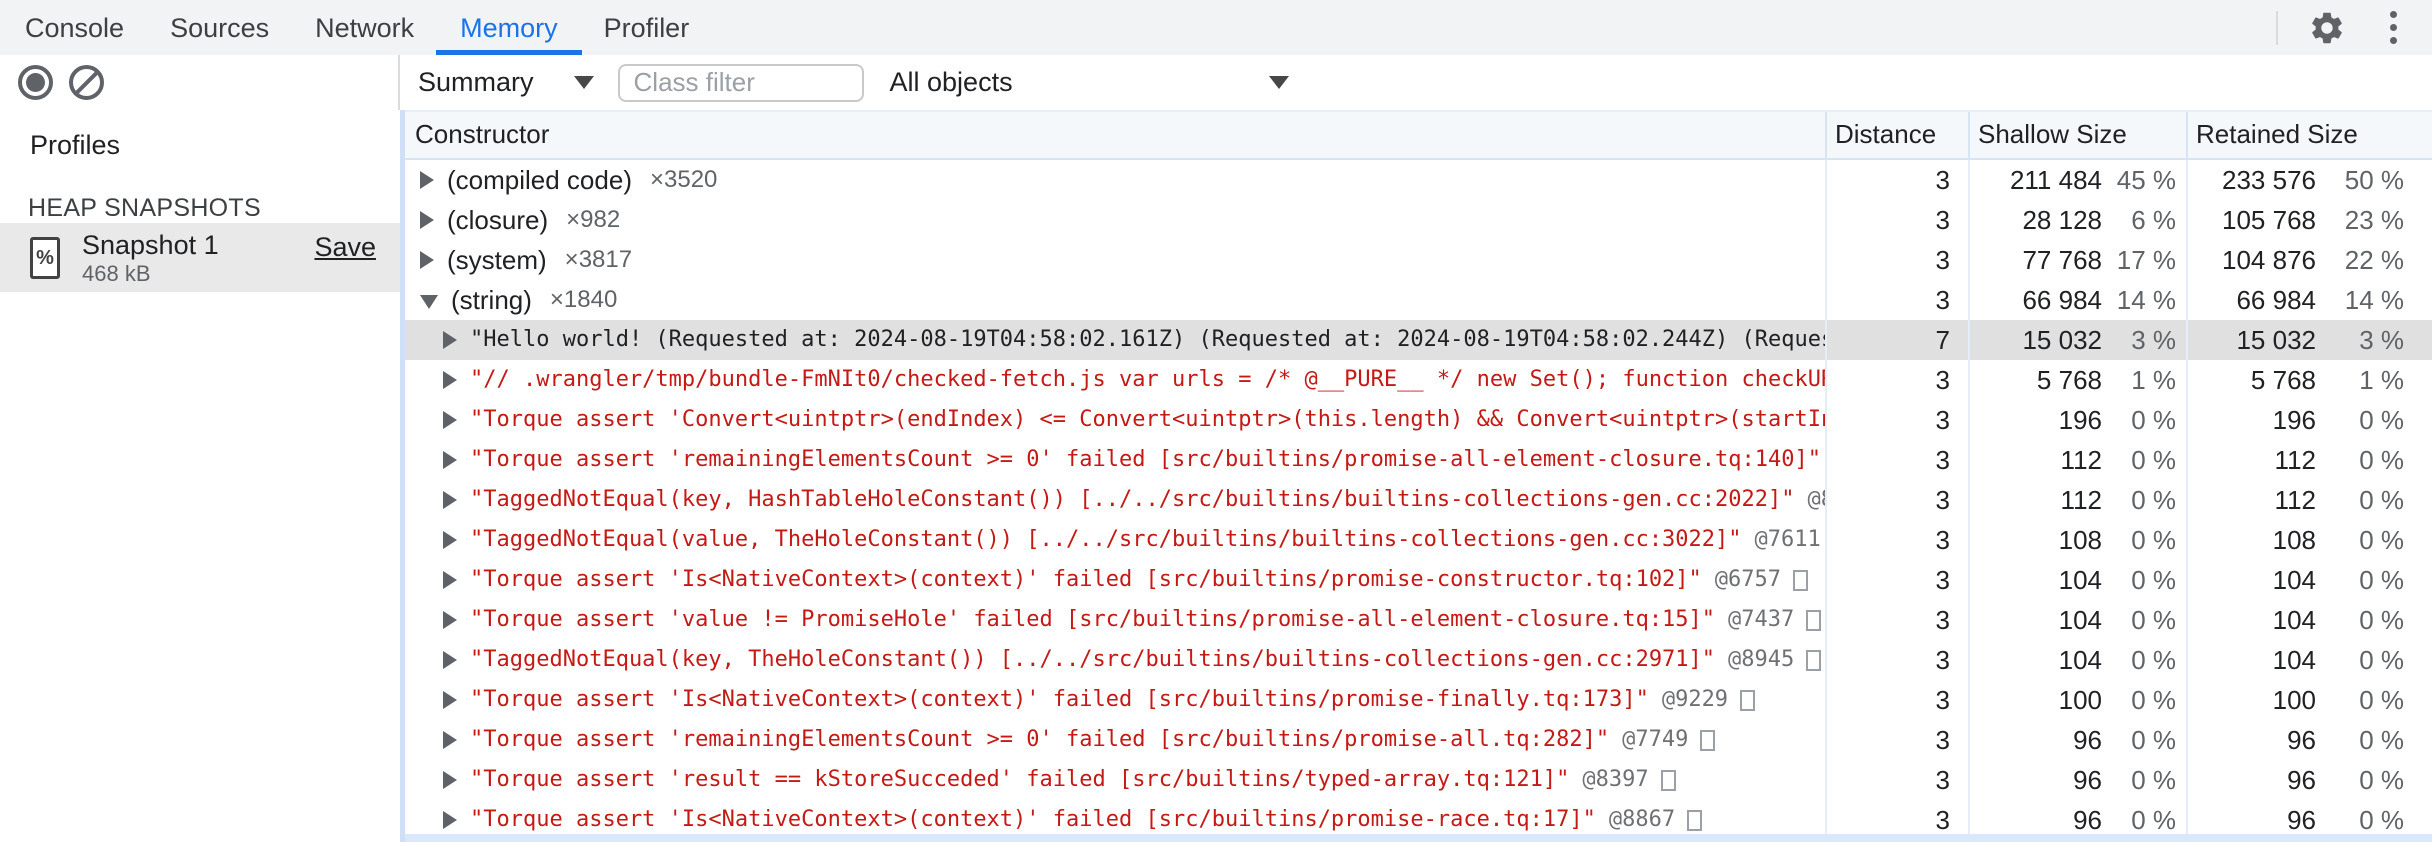 The height and width of the screenshot is (842, 2432). I want to click on retained-size-percent: 22 %, so click(2374, 260).